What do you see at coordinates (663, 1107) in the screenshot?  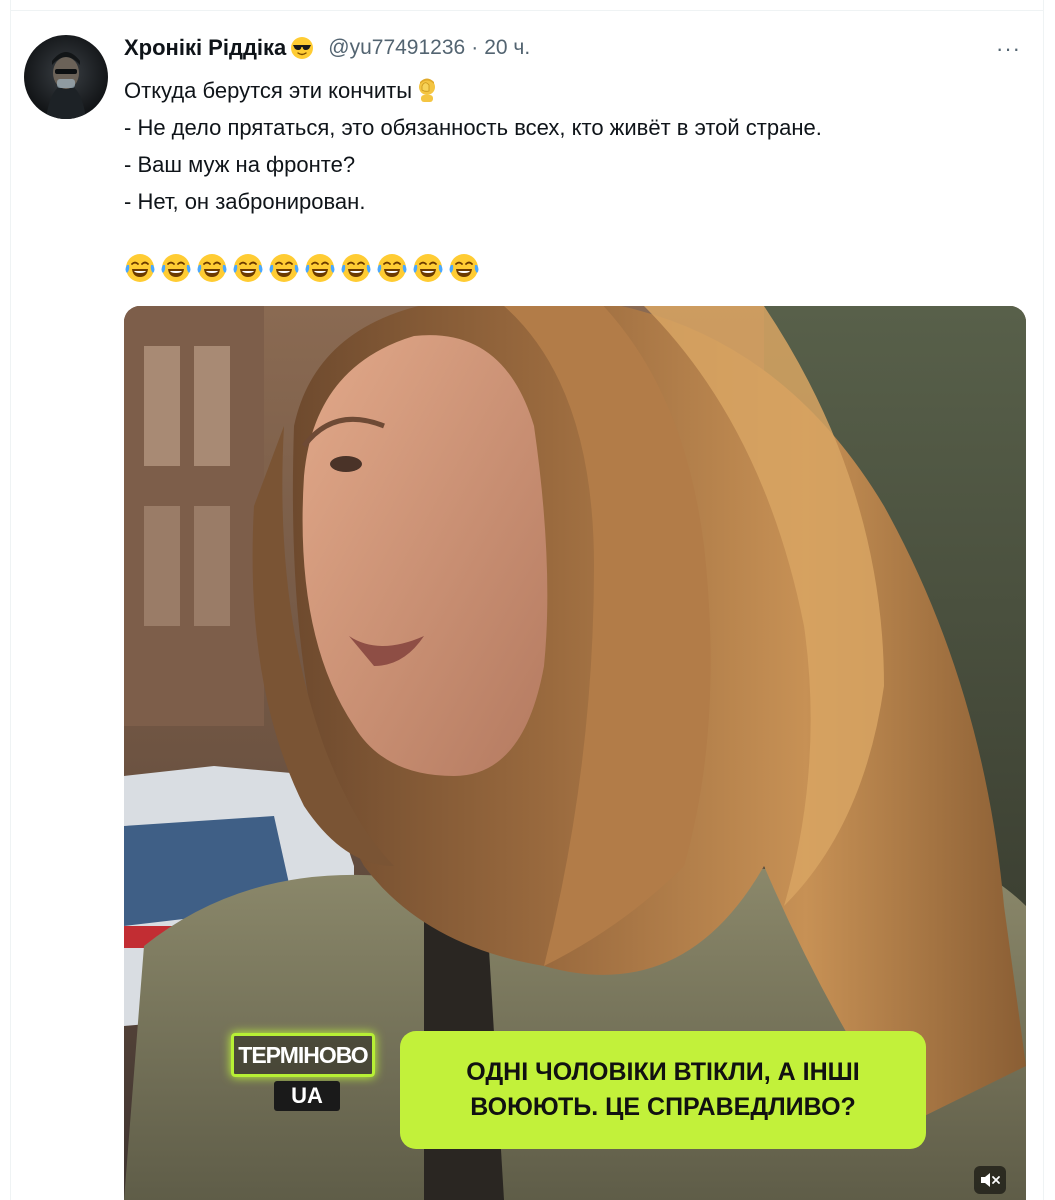 I see `caption-line-2: ВОЮЮТЬ. ЦЕ СПРАВЕДЛИВО?` at bounding box center [663, 1107].